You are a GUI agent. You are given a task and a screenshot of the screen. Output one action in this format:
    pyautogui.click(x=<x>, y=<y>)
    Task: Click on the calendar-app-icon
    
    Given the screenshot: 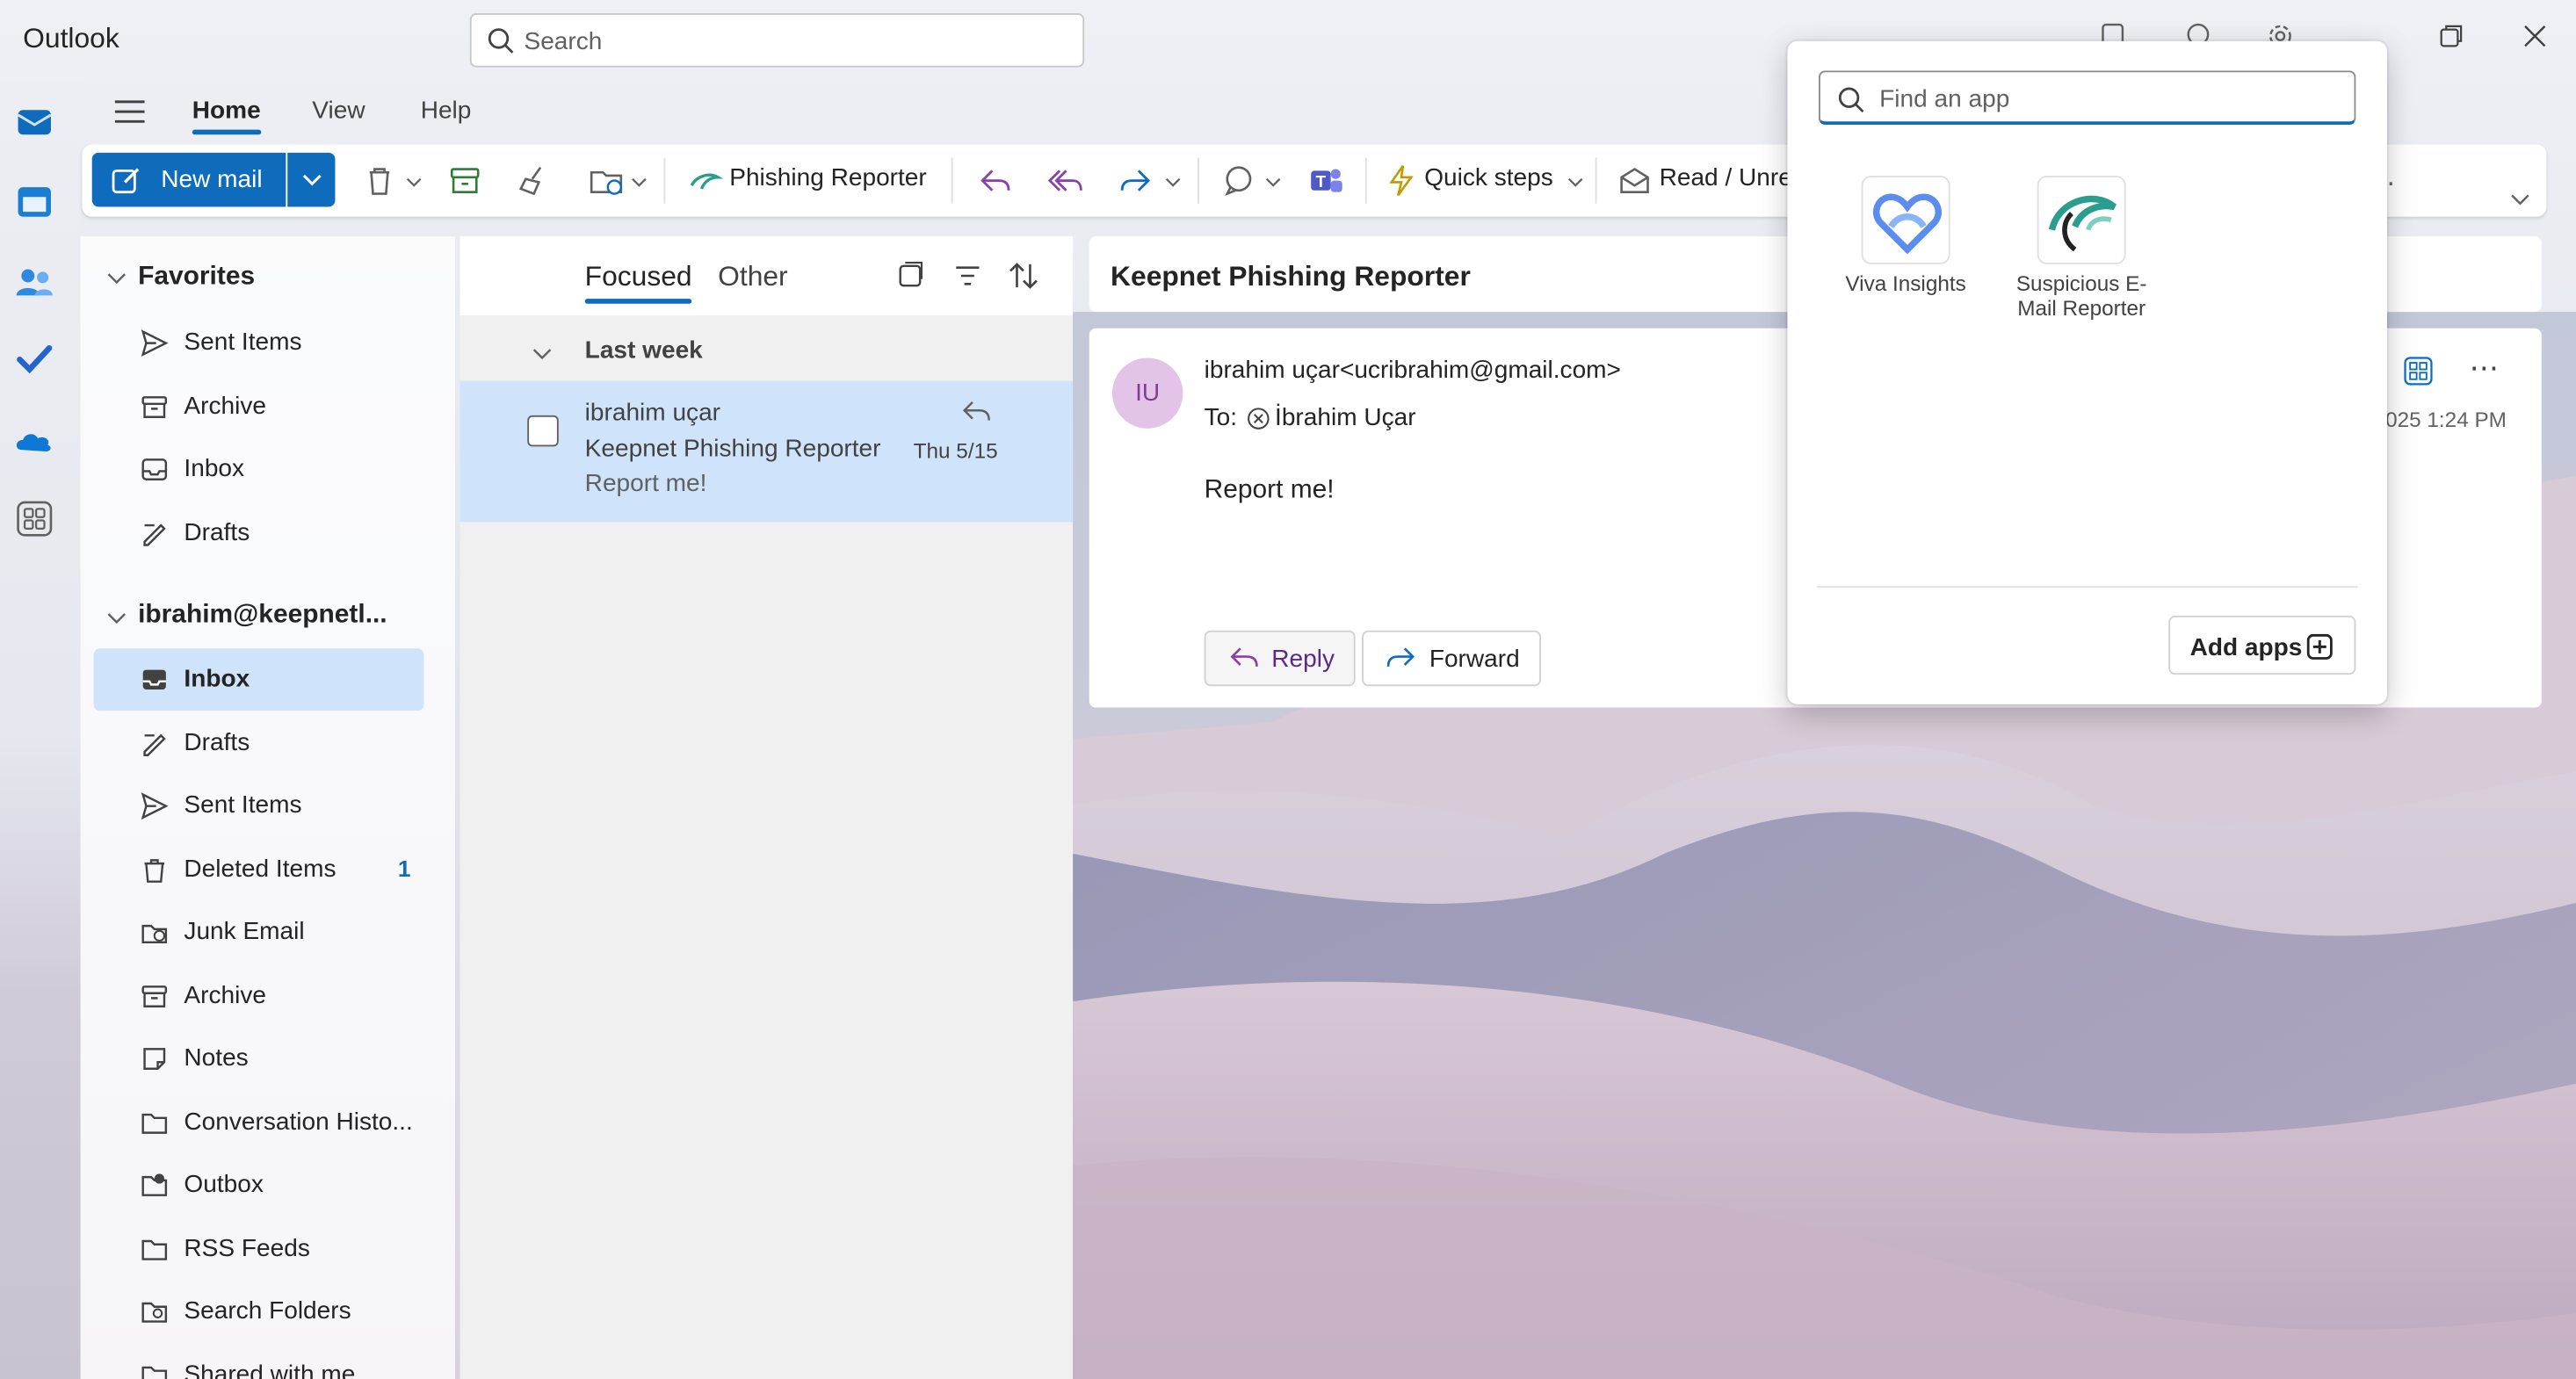 What is the action you would take?
    pyautogui.click(x=34, y=202)
    